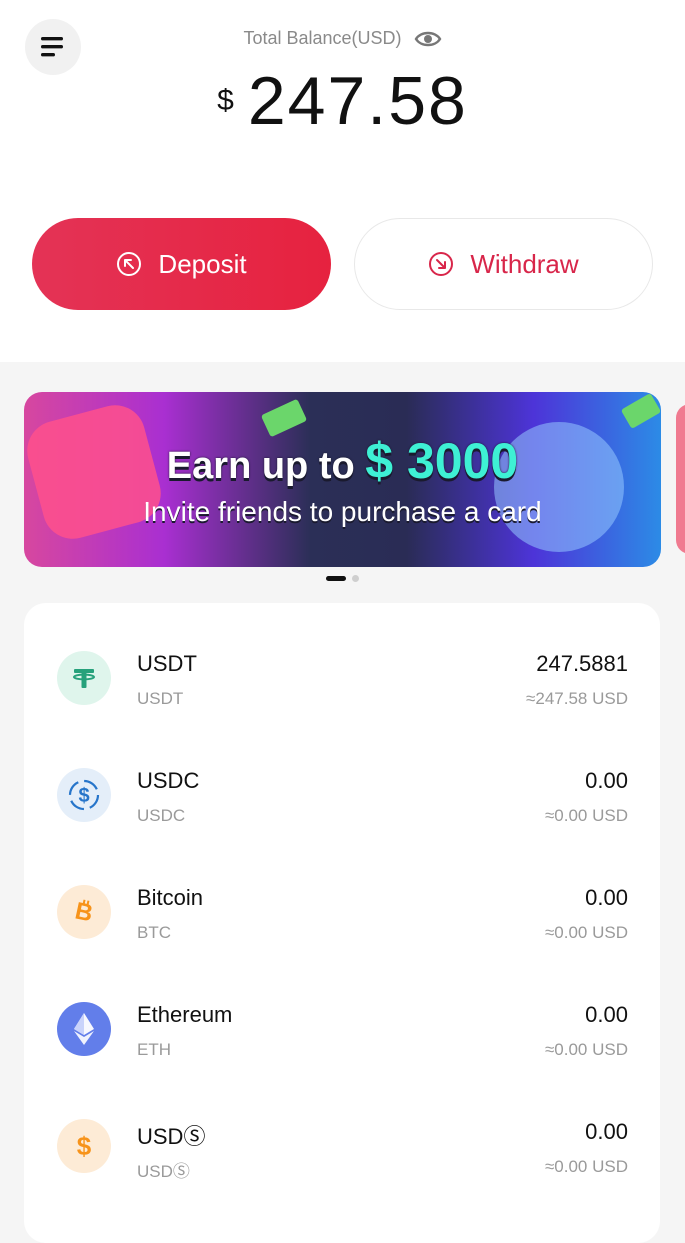 The height and width of the screenshot is (1243, 685). What do you see at coordinates (163, 1171) in the screenshot?
I see `asset-symbol: USDⓈ` at bounding box center [163, 1171].